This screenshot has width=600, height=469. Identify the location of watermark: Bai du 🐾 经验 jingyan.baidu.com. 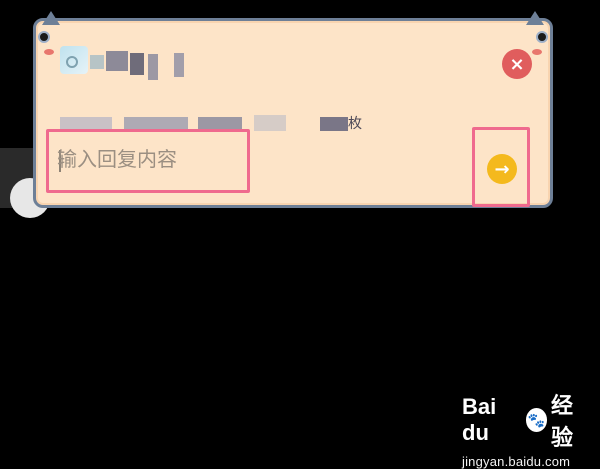
(526, 428).